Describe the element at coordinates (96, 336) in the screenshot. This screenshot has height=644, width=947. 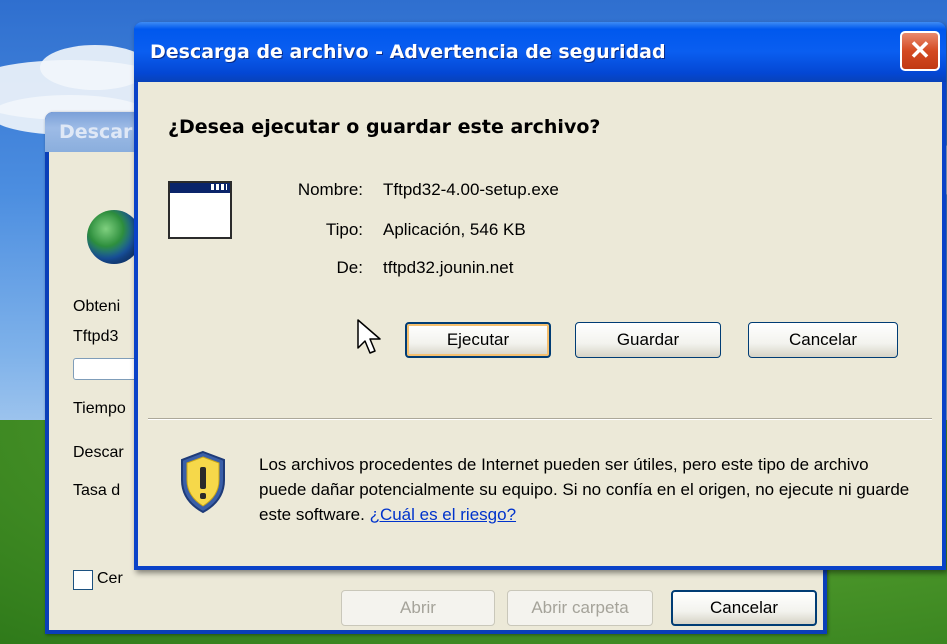
I see `download-filename: Tftpd3` at that location.